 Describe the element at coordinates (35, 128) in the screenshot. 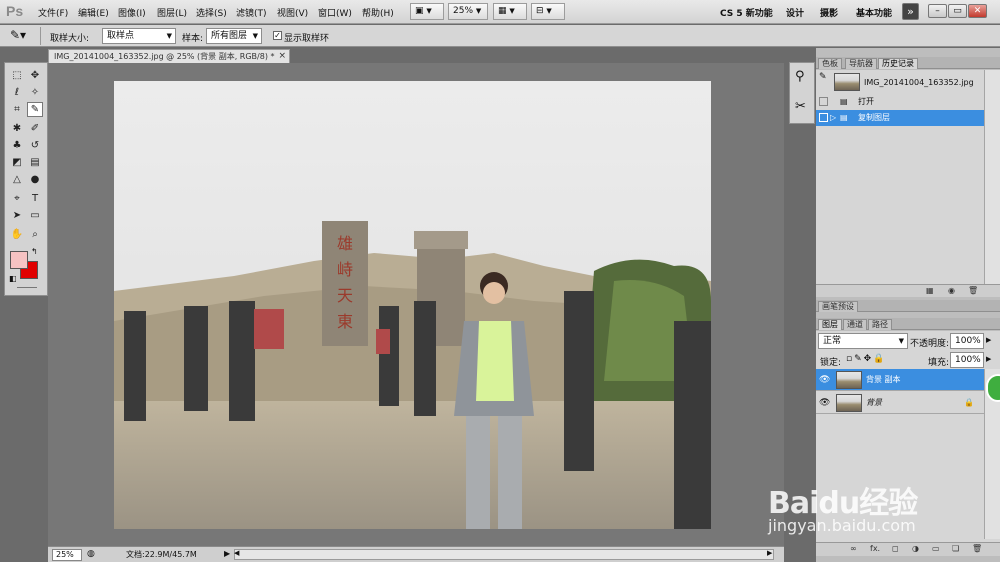

I see `brush-tool: ✐` at that location.